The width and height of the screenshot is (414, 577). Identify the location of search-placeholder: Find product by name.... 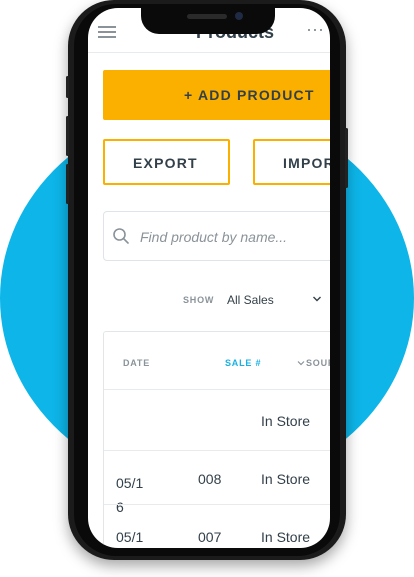
(214, 237).